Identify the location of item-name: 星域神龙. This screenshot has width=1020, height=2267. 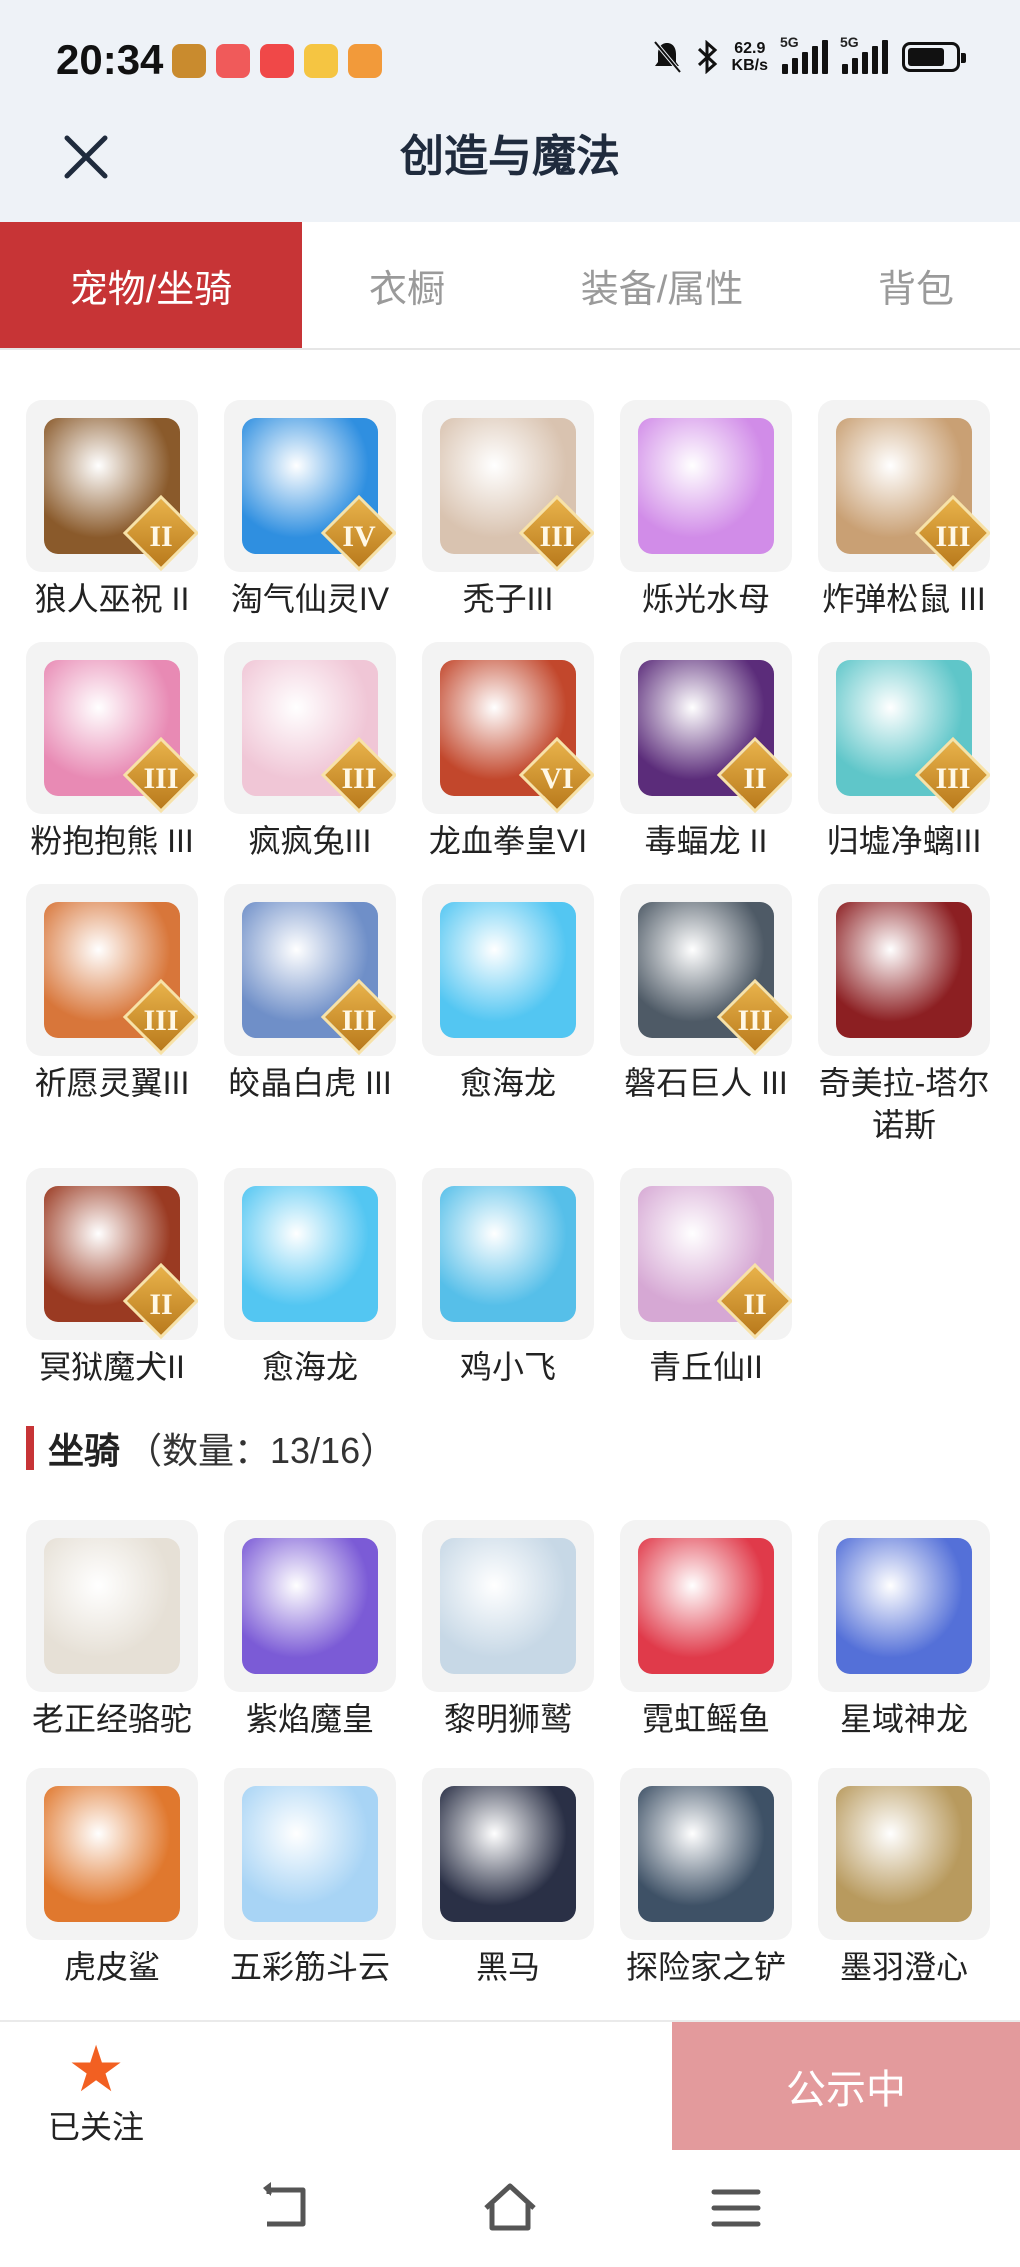
(903, 1719).